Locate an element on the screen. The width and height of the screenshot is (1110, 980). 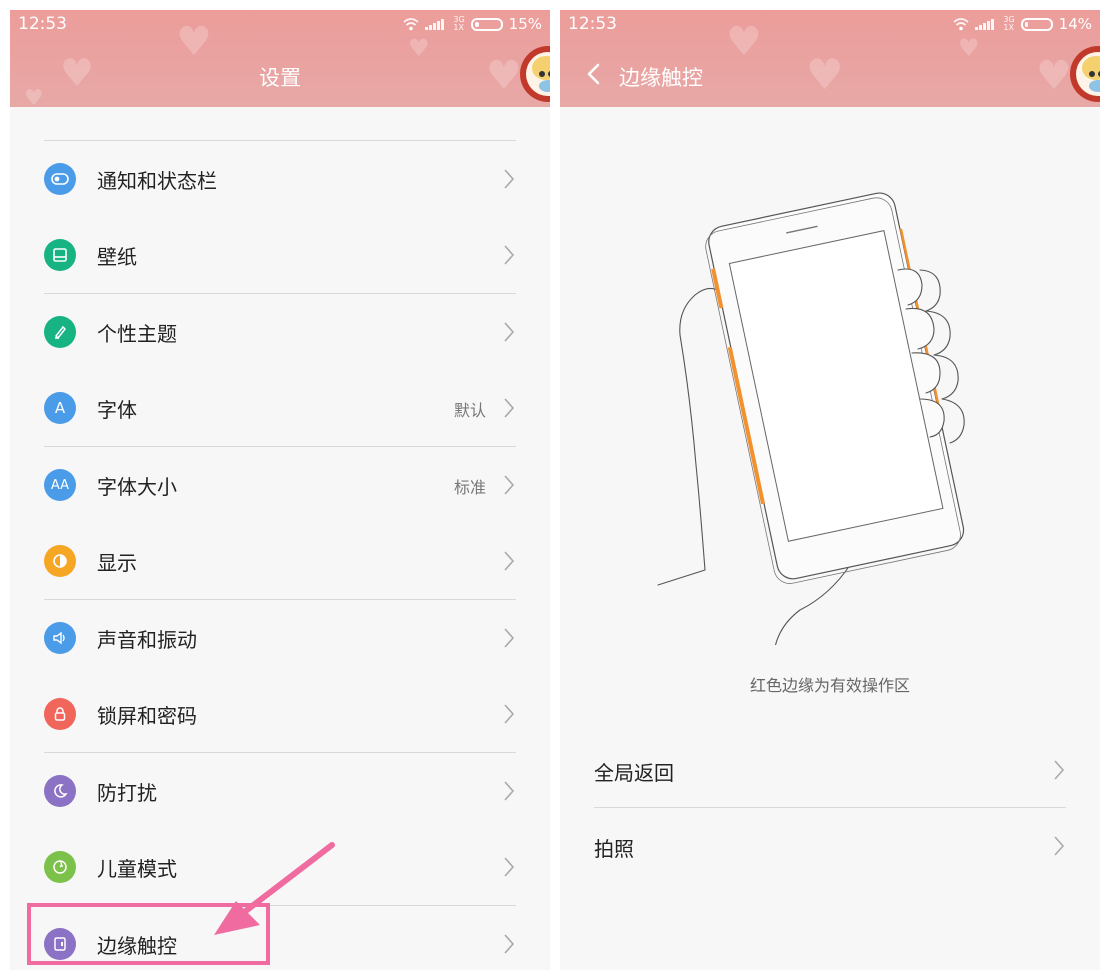
moon-icon is located at coordinates (60, 791).